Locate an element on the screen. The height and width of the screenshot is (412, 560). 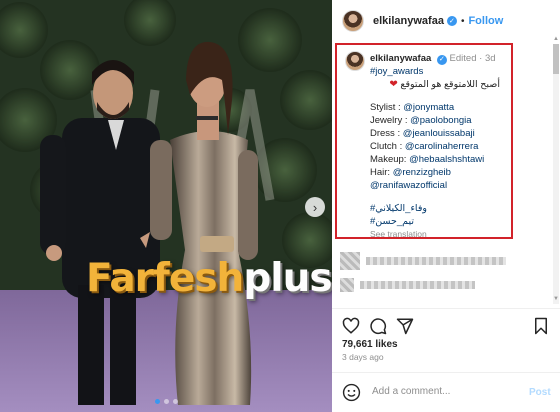
credit-line: Hair: @renzizgheib is located at coordinates (441, 172).